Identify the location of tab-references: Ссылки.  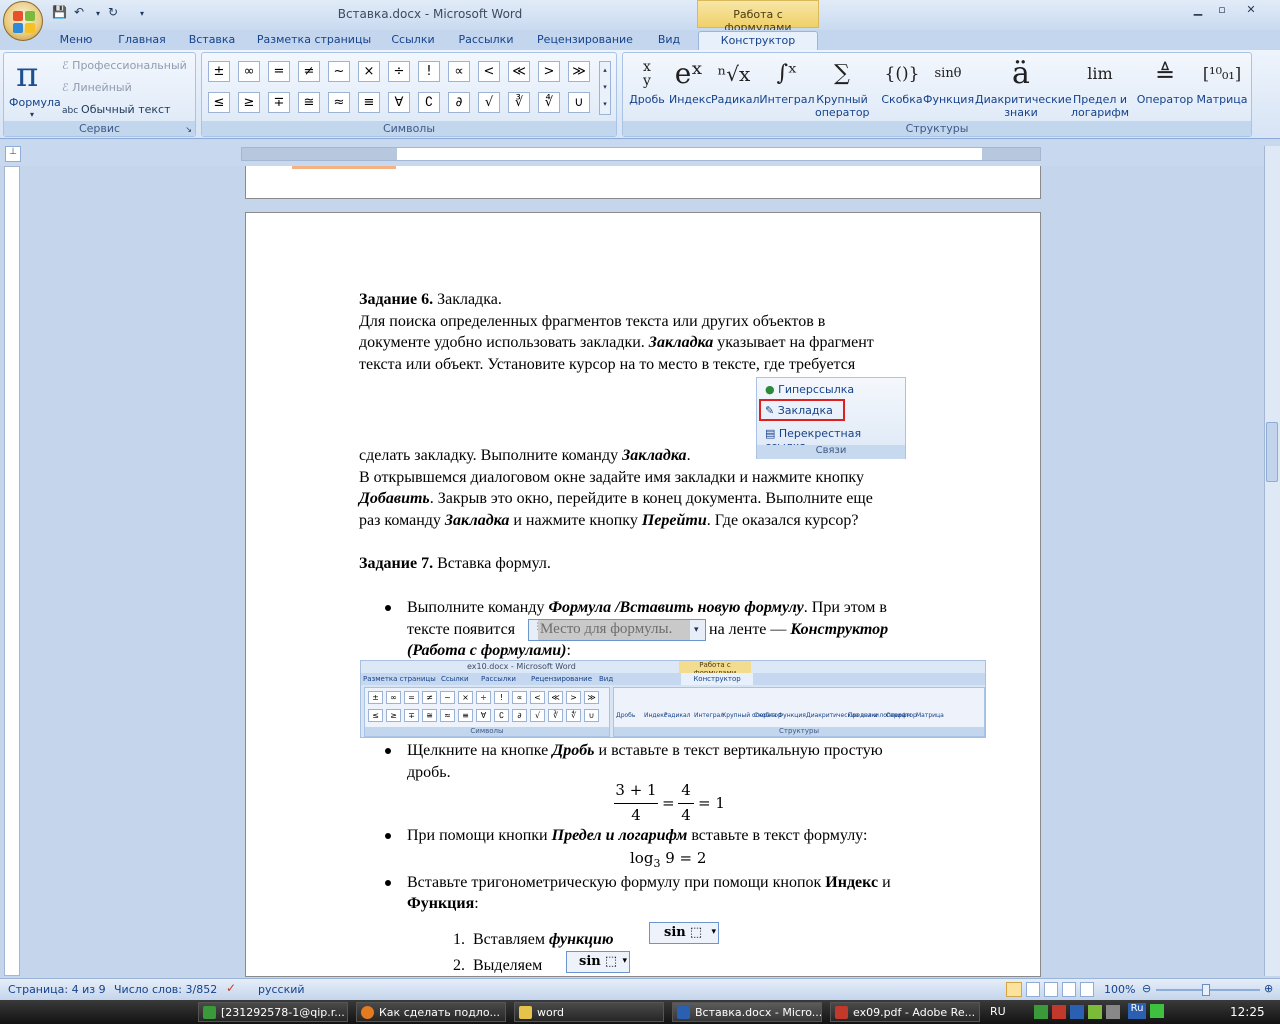
(413, 40).